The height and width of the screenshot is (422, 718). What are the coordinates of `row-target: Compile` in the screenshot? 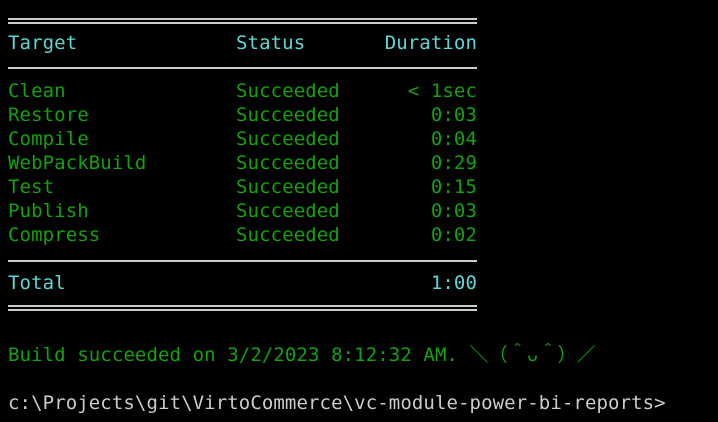 It's located at (48, 139).